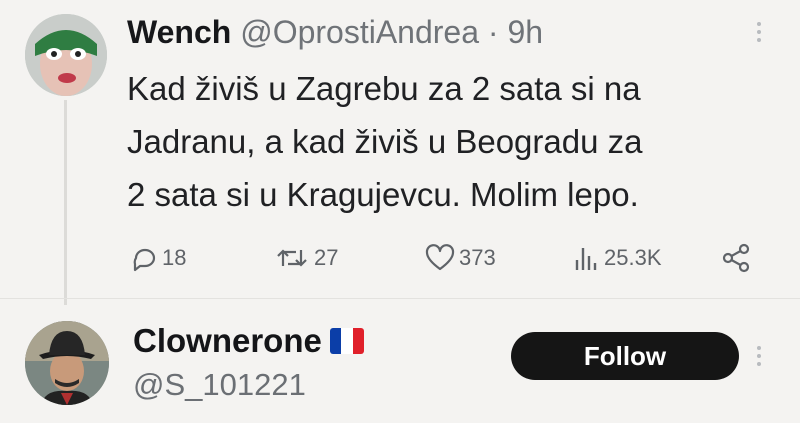 The width and height of the screenshot is (800, 423). Describe the element at coordinates (384, 88) in the screenshot. I see `tweet-text-line: Kad živiš u Zagrebu za 2 sata si na` at that location.